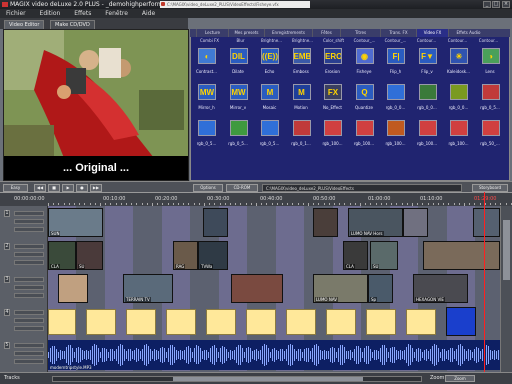  What do you see at coordinates (75, 222) in the screenshot?
I see `video-clip: SUN` at bounding box center [75, 222].